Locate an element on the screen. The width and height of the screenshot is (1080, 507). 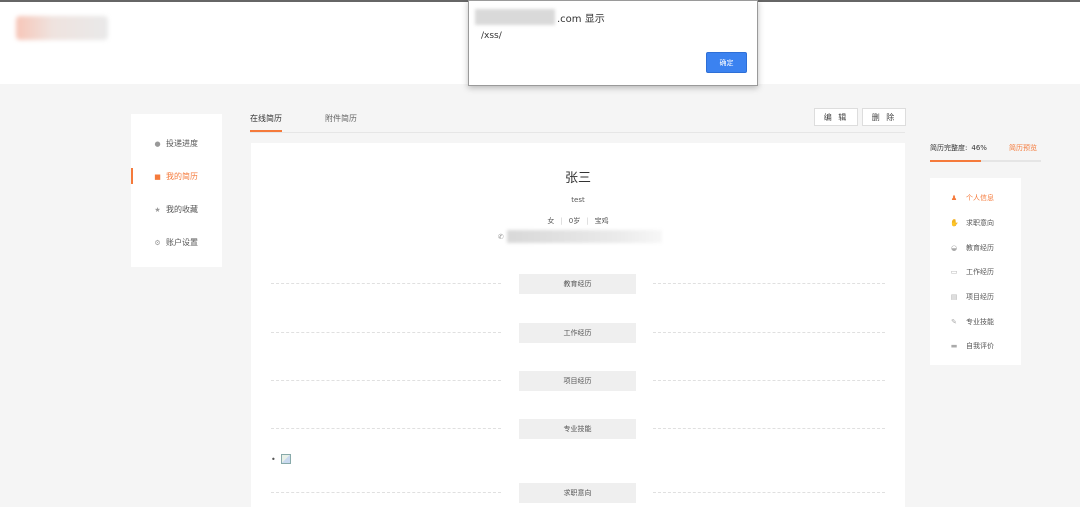
nav-item-projects: ▤ 项目经历 is located at coordinates (975, 297).